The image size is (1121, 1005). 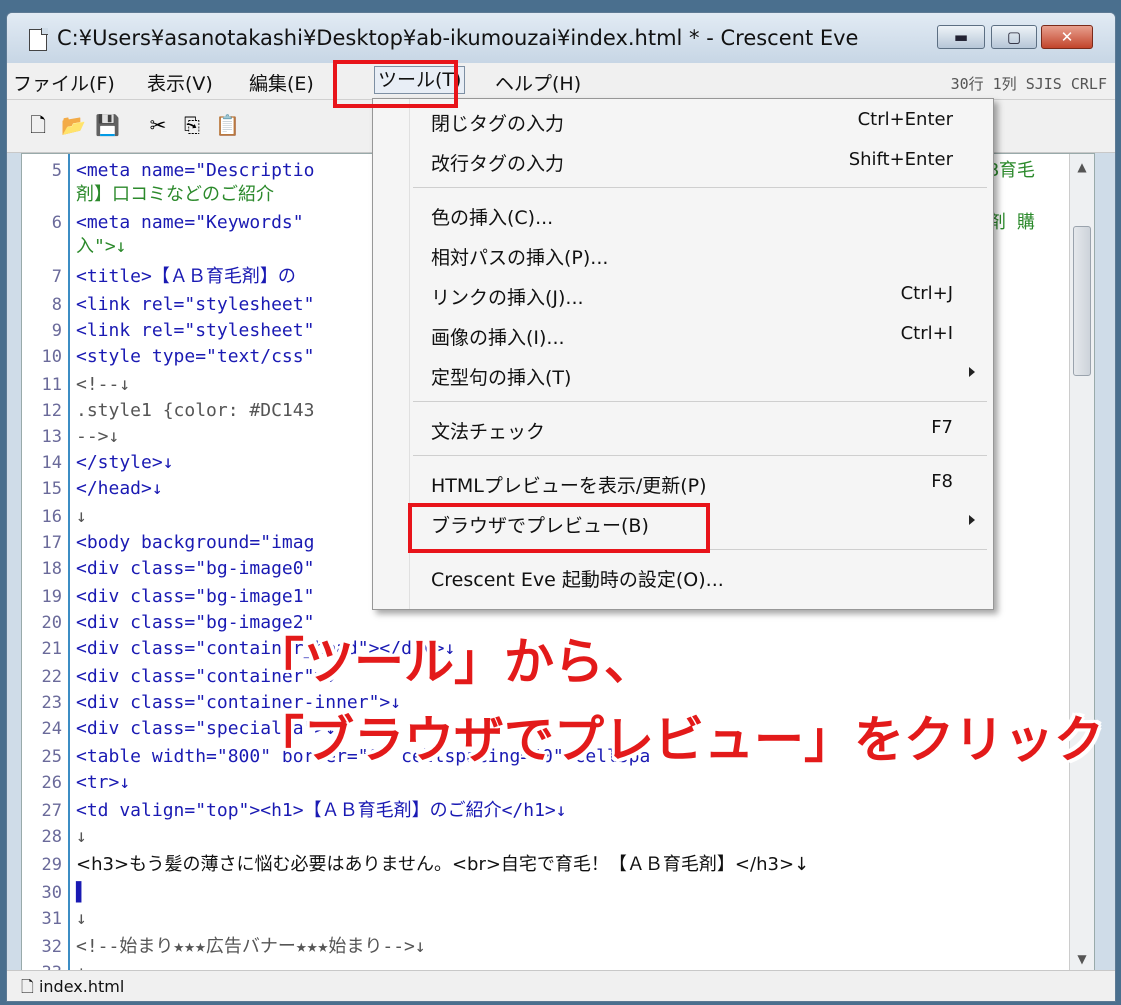 I want to click on cursor-encoding-status: 30行 1列 SJIS CRLF, so click(x=1028, y=84).